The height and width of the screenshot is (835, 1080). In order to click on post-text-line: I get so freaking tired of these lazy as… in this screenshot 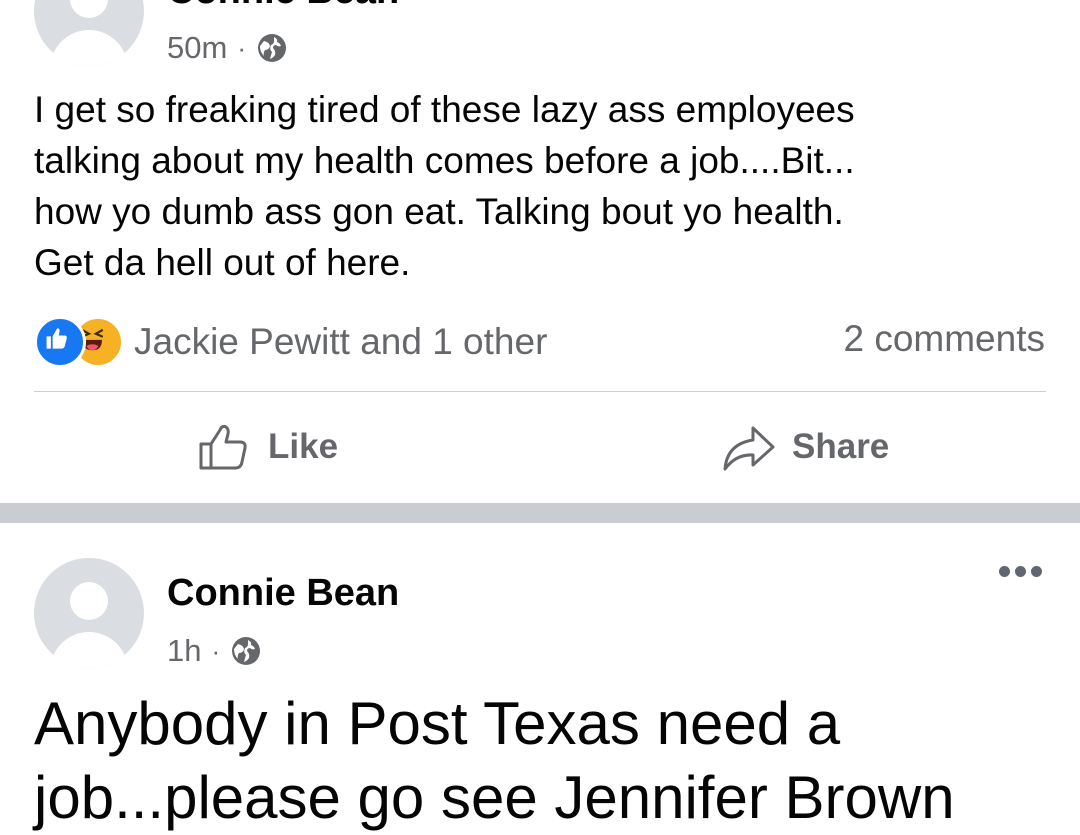, I will do `click(444, 109)`.